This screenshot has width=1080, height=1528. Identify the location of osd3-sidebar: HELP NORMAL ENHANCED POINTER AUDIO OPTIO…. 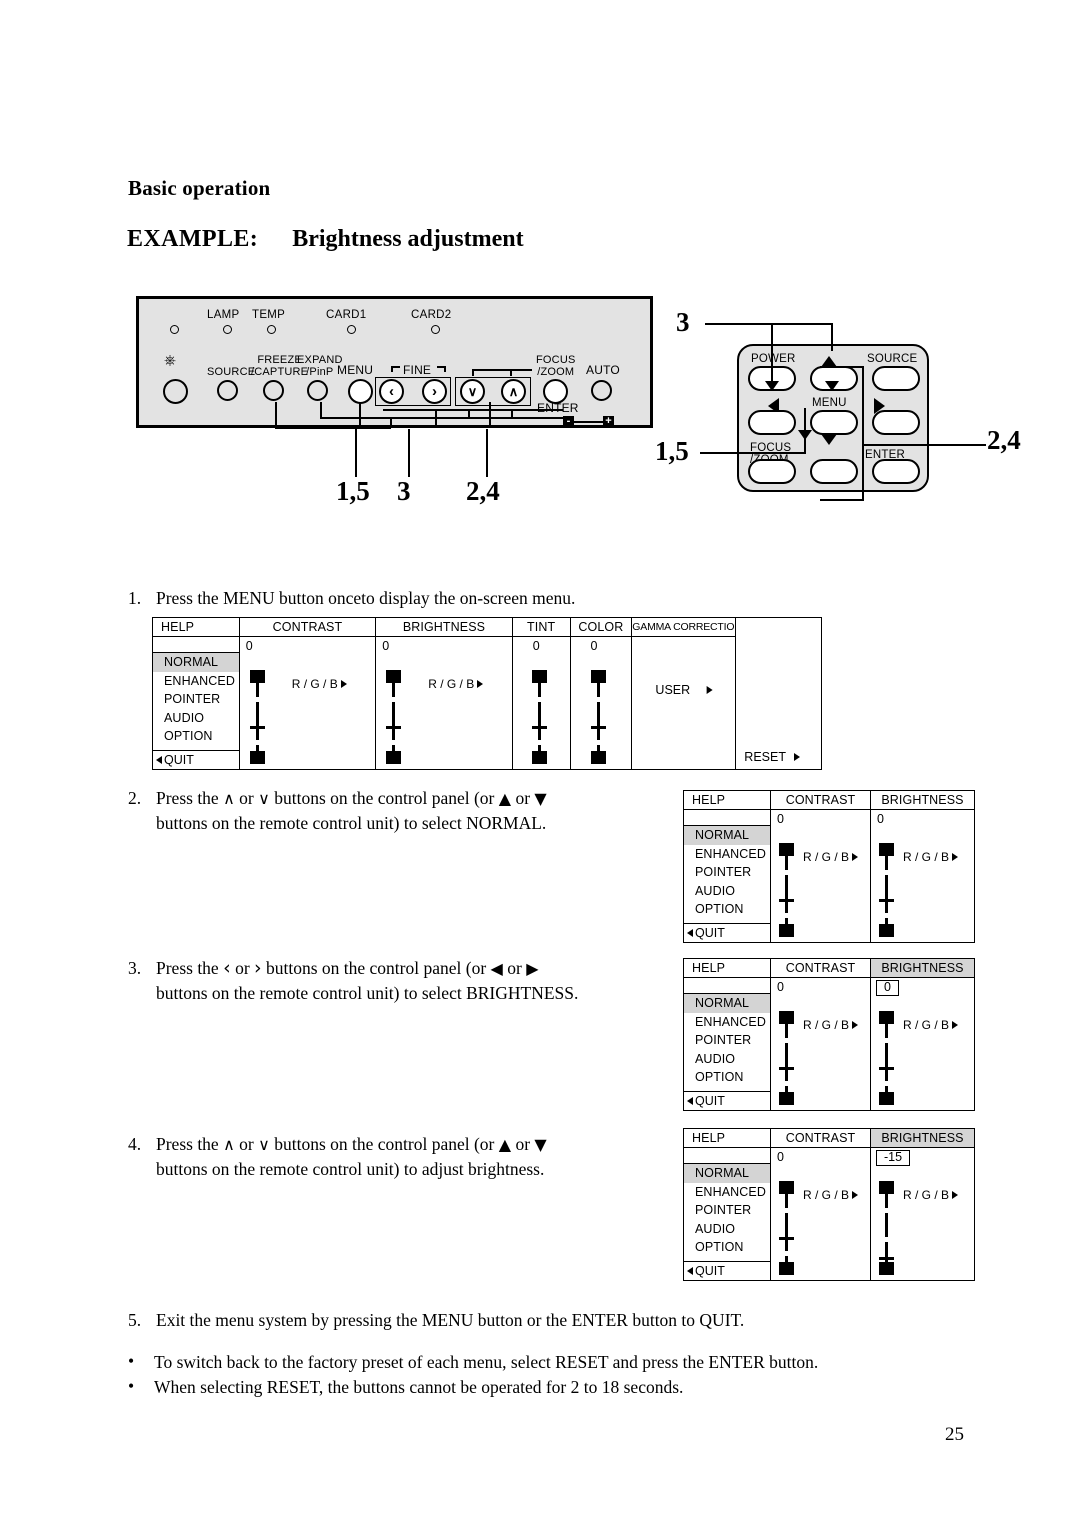
(727, 1034).